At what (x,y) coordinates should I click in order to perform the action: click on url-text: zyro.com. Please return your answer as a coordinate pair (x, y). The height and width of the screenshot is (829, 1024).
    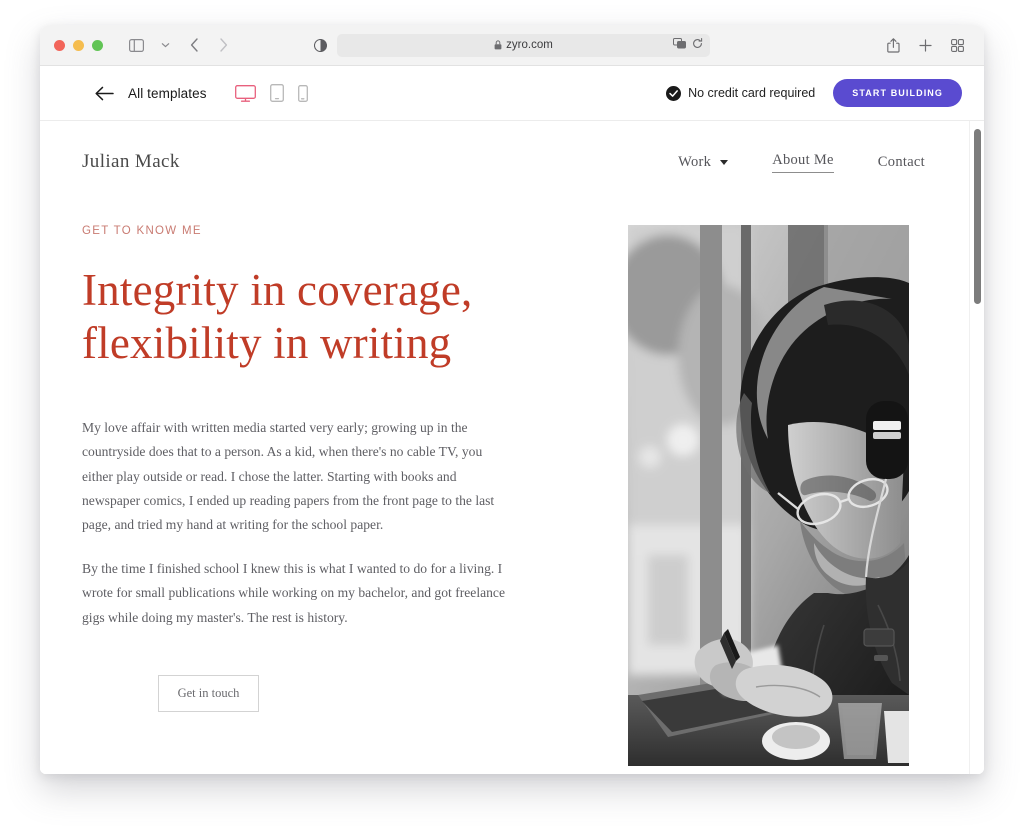
    Looking at the image, I should click on (529, 45).